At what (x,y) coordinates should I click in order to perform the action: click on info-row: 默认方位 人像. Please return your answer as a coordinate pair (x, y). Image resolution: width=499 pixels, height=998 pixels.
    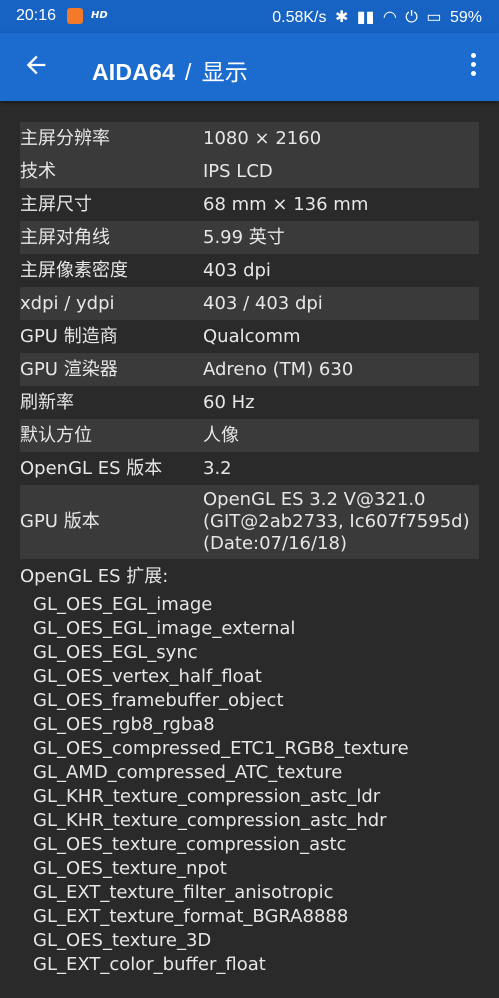
    Looking at the image, I should click on (249, 435).